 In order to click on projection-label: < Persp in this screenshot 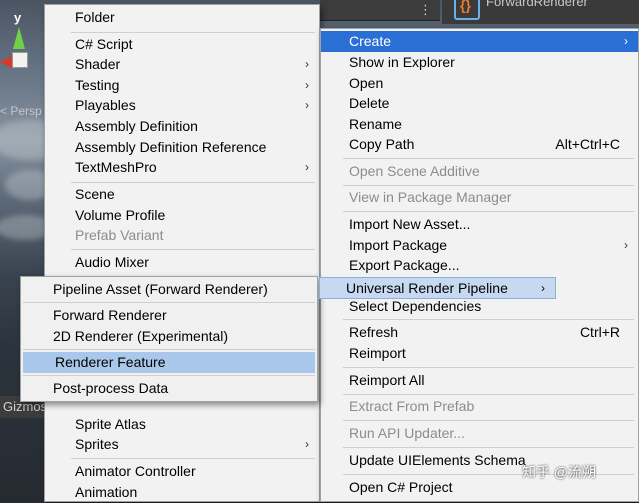, I will do `click(21, 111)`.